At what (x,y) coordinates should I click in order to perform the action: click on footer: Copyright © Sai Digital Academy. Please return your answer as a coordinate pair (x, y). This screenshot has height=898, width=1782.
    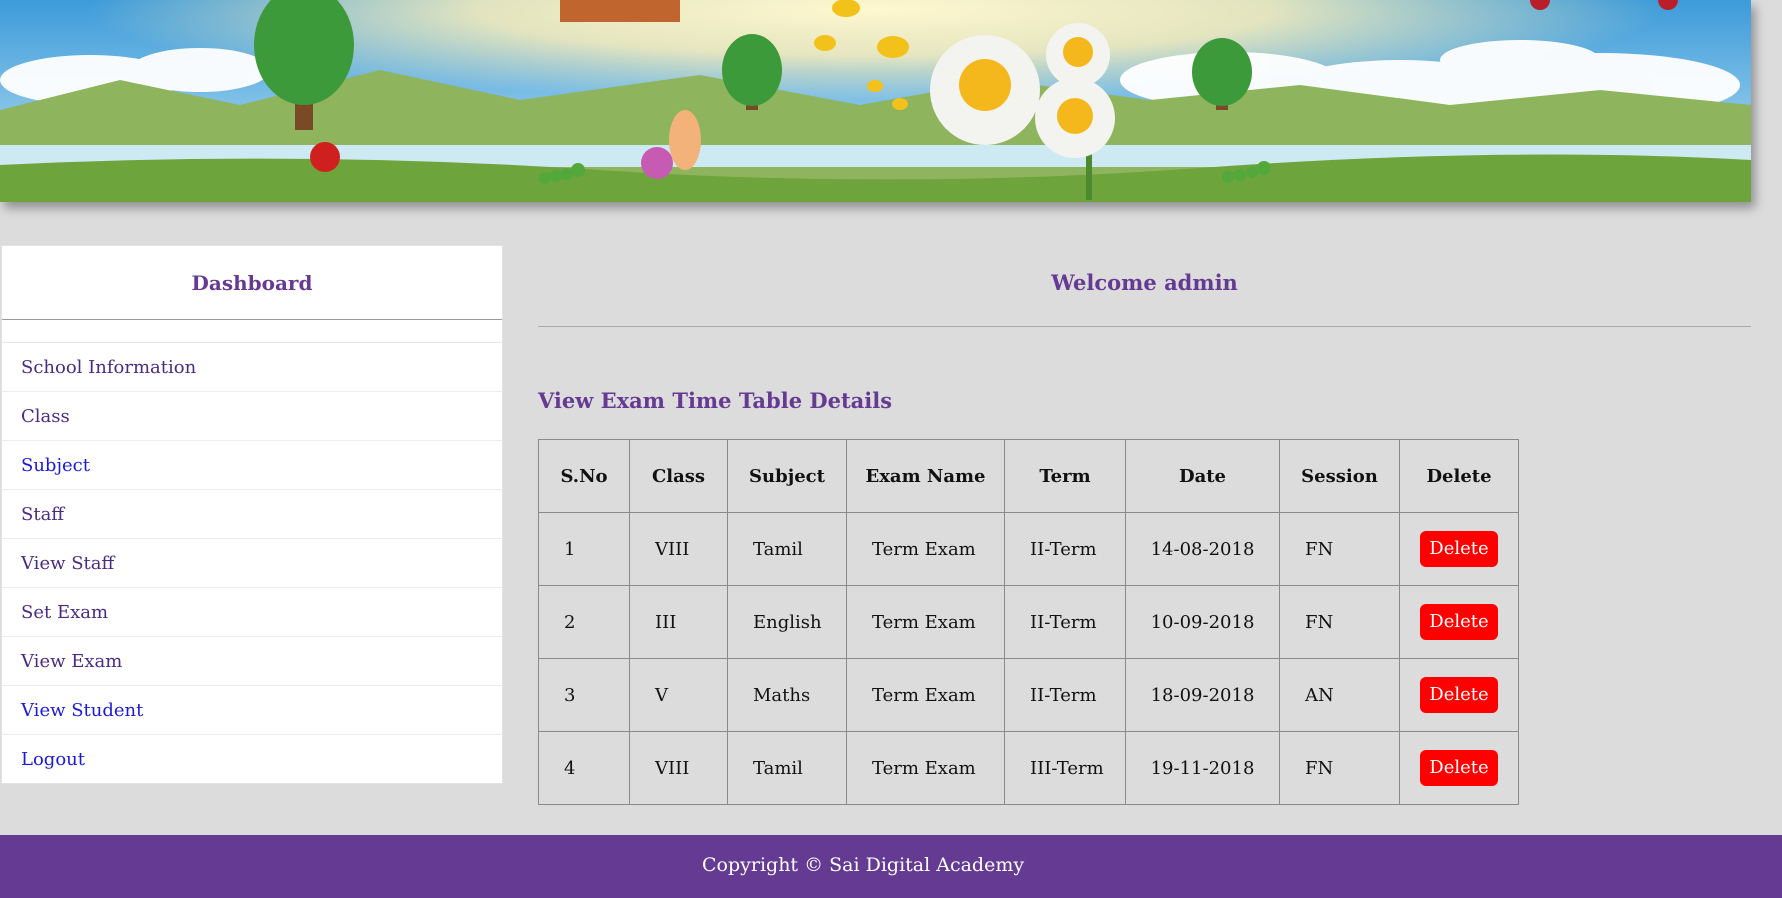
    Looking at the image, I should click on (891, 866).